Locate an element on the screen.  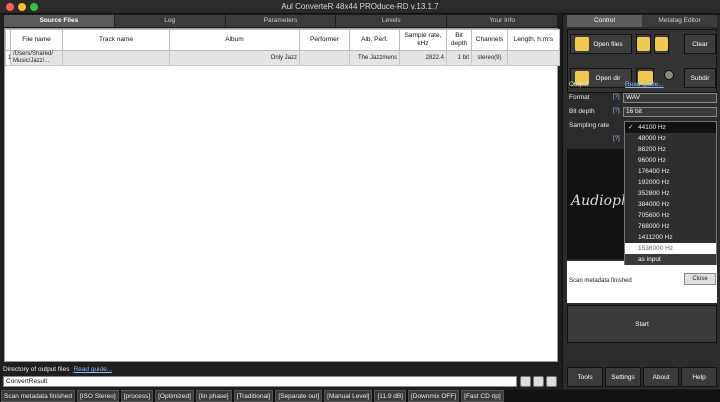
cell-sample-rate: 2822.4 is located at coordinates (423, 58).